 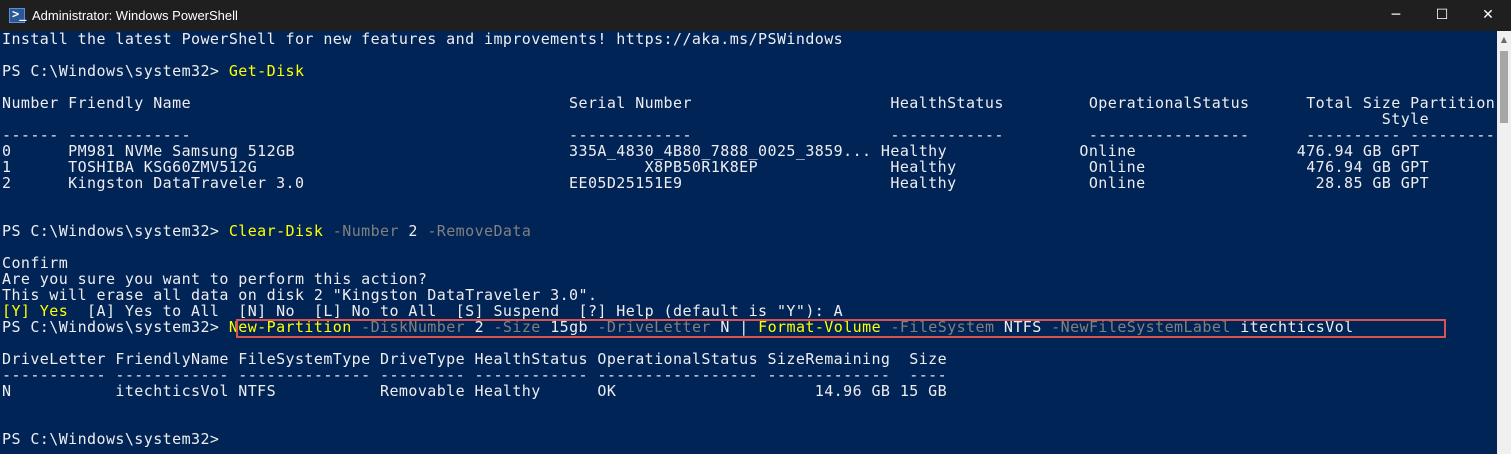 I want to click on command-line-1: PS C:\Windows\system32> Get-Disk, so click(x=153, y=71).